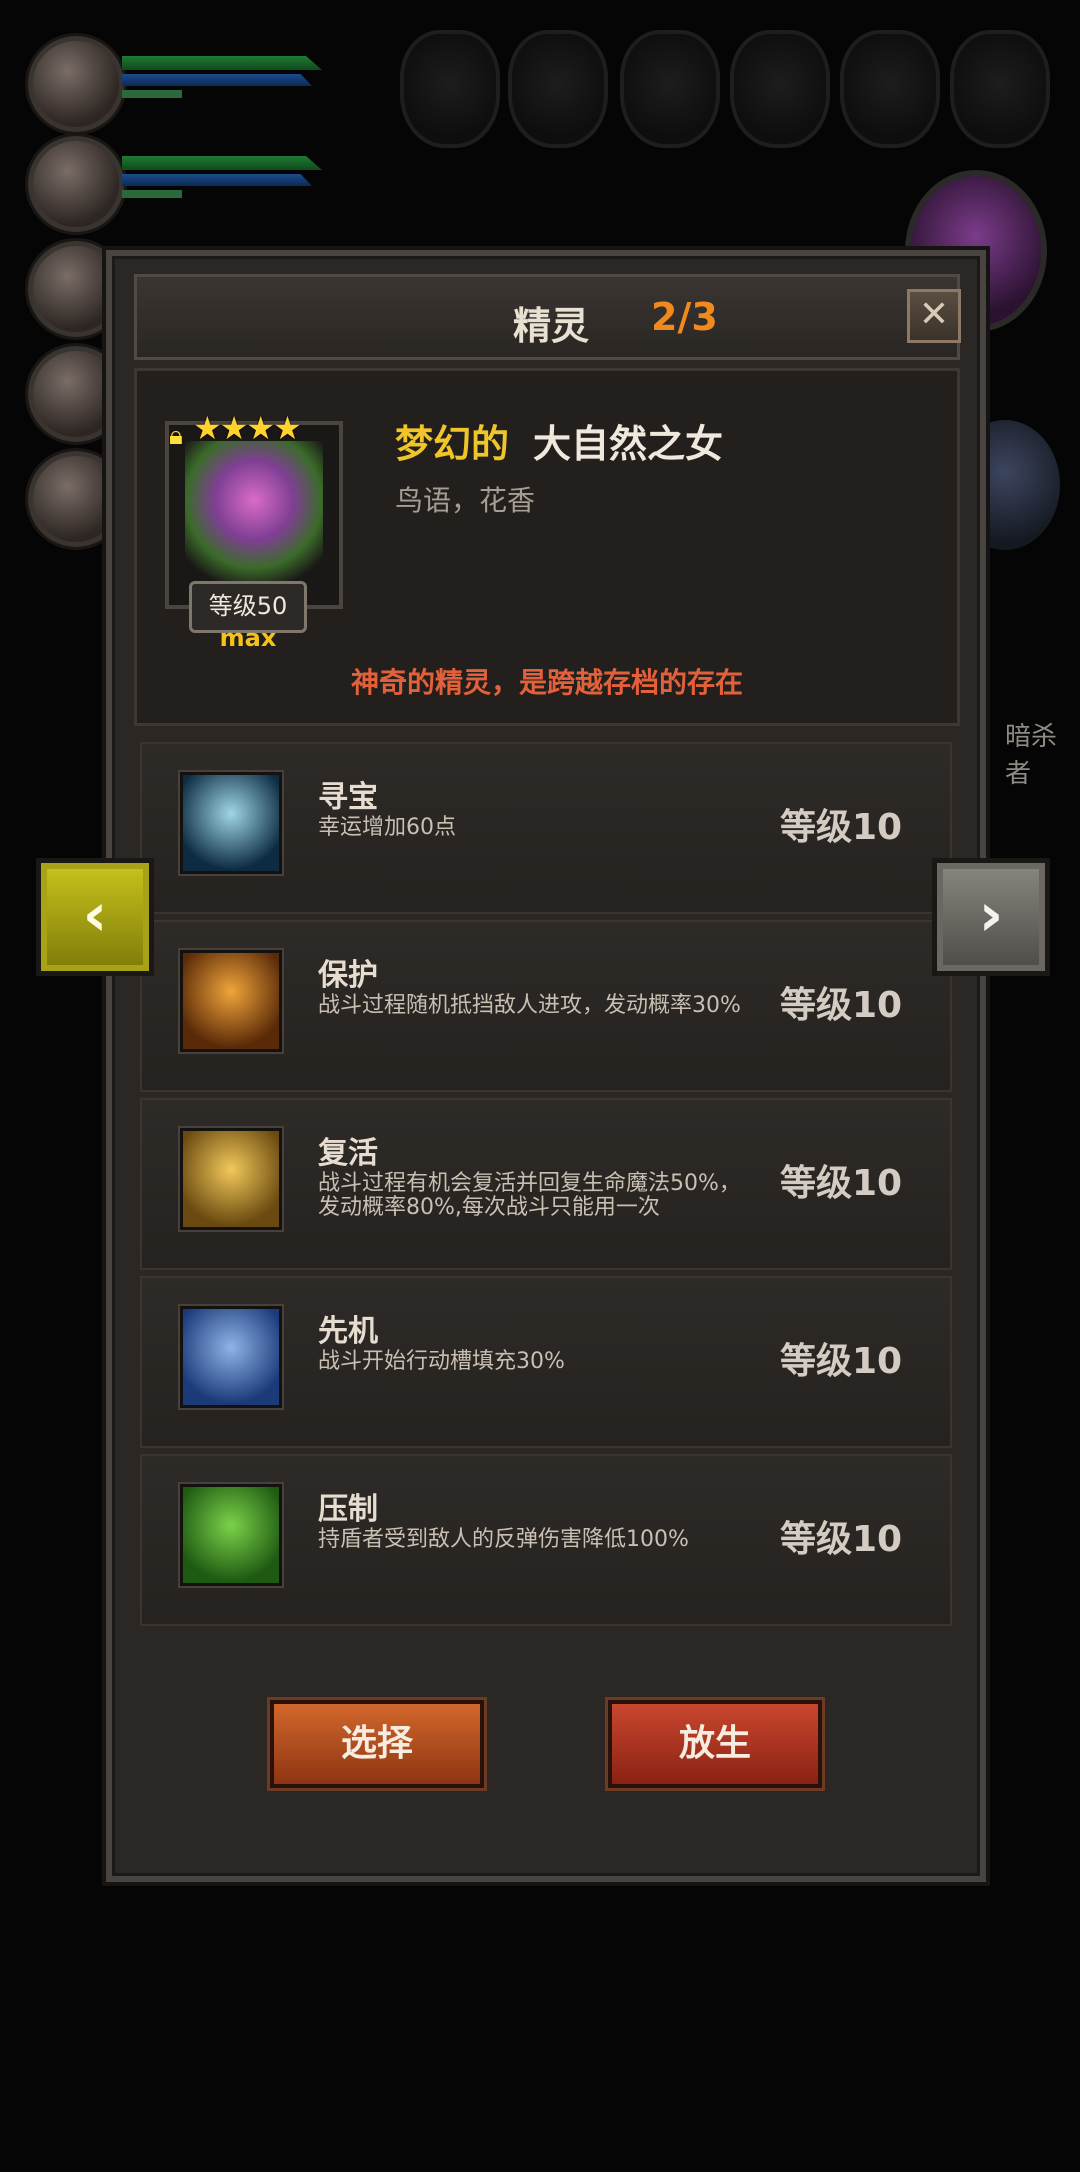 Image resolution: width=1080 pixels, height=2172 pixels. I want to click on skill-description: 幸运增加60点, so click(387, 827).